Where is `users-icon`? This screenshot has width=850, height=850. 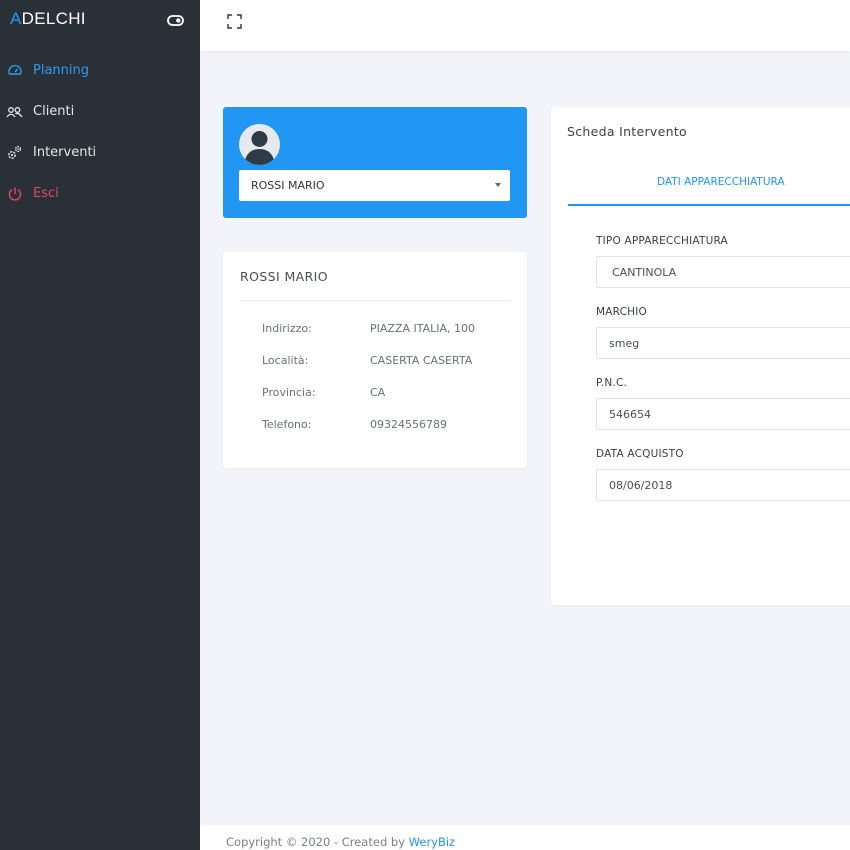 users-icon is located at coordinates (14, 111).